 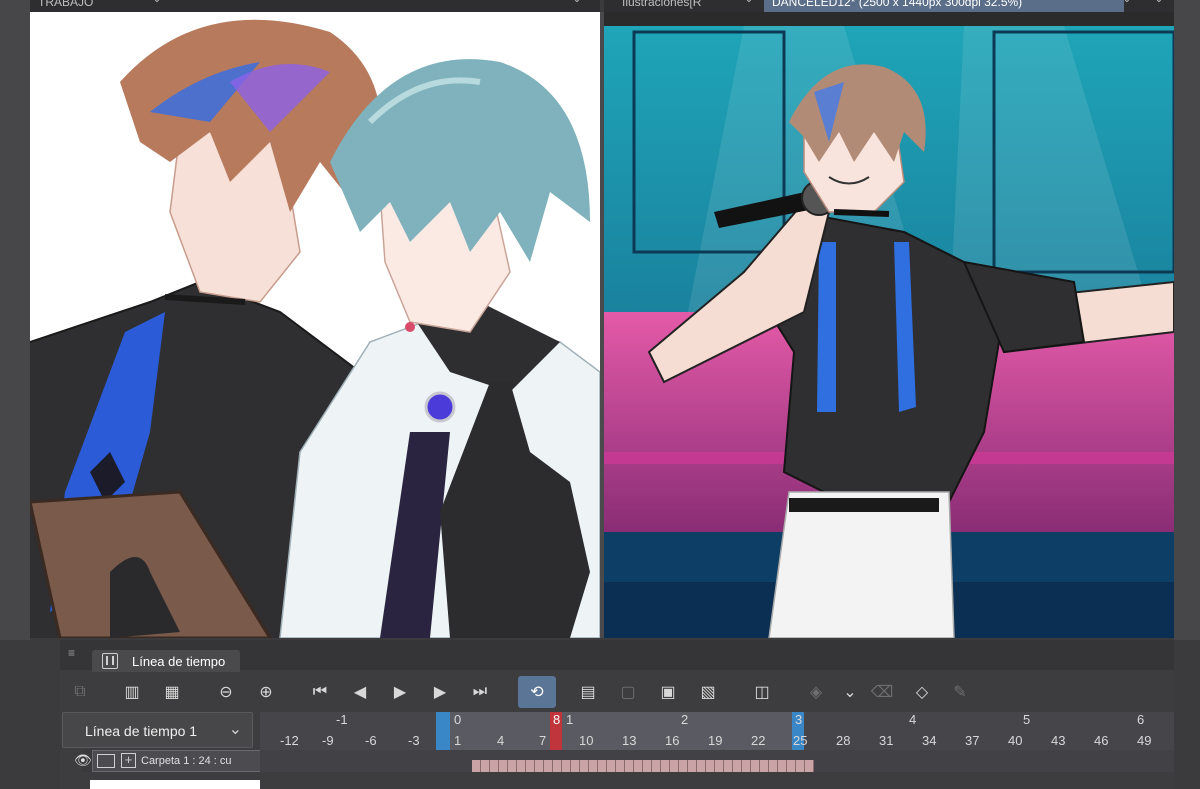 What do you see at coordinates (172, 692) in the screenshot?
I see `new-animation-cel-icon: ▦` at bounding box center [172, 692].